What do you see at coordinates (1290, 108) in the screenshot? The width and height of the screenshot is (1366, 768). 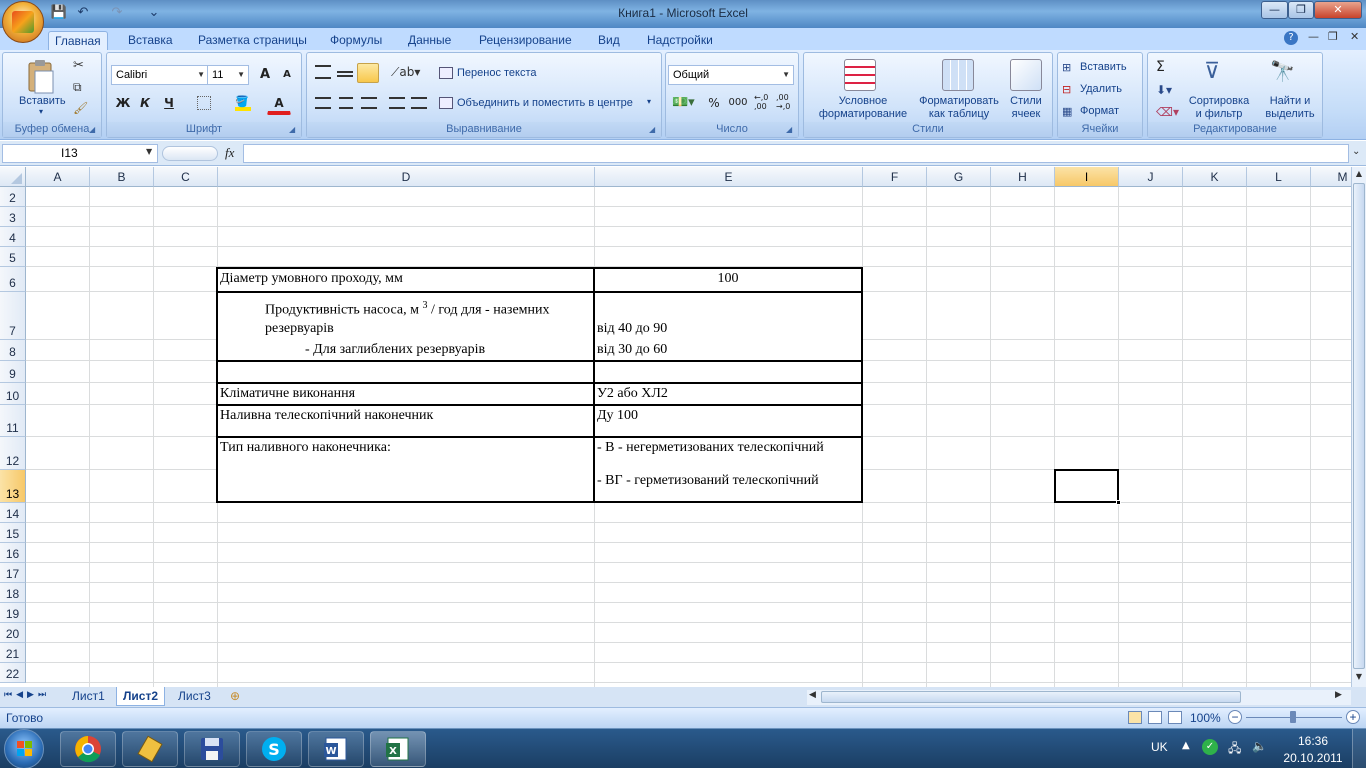 I see `find-select-button: Найти и выделить` at bounding box center [1290, 108].